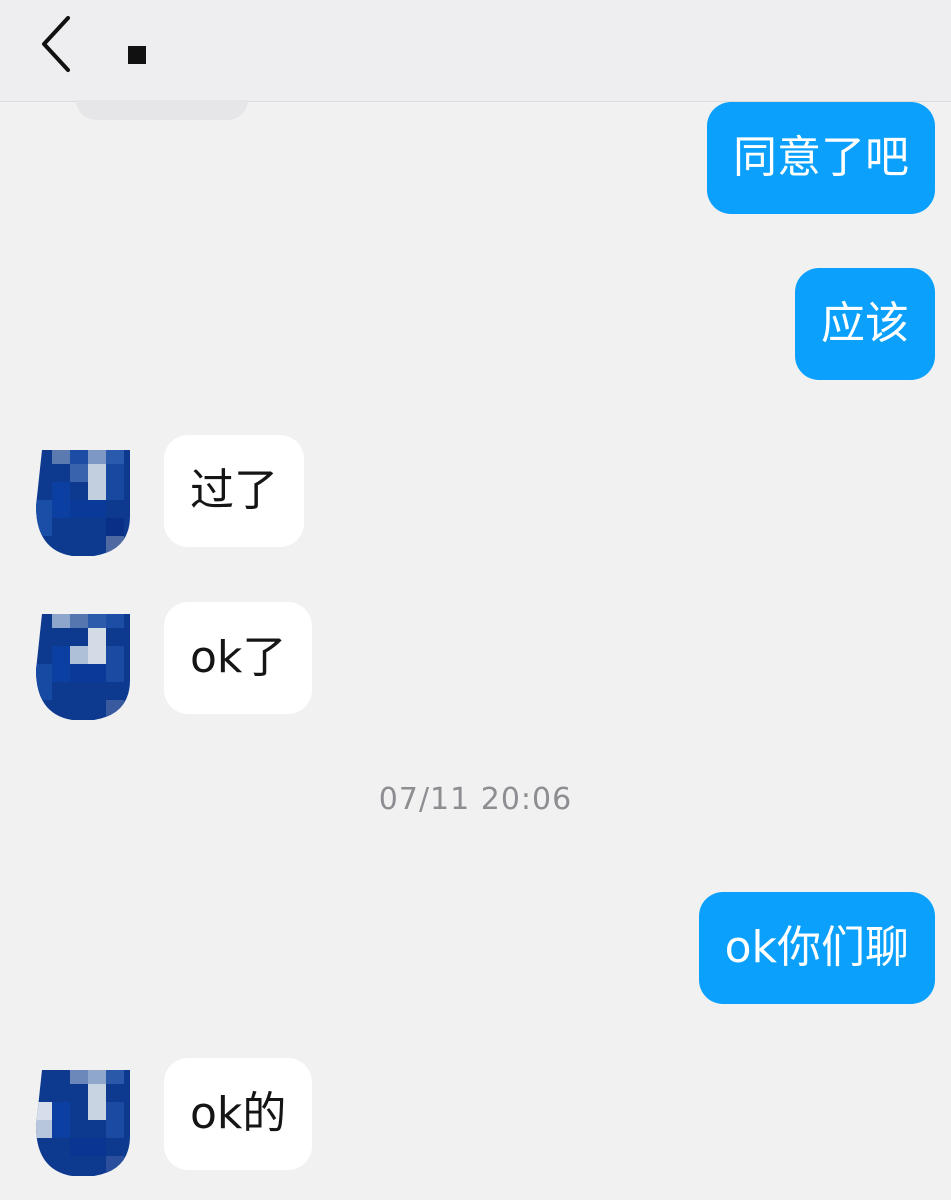 The height and width of the screenshot is (1200, 951). I want to click on message-text: 过了, so click(234, 490).